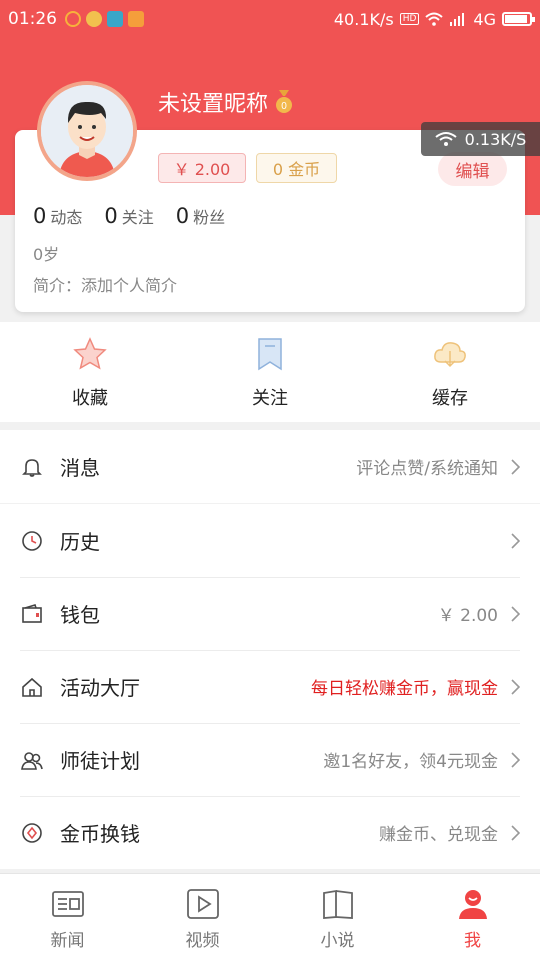 Image resolution: width=540 pixels, height=960 pixels. Describe the element at coordinates (284, 106) in the screenshot. I see `svg-text: 0` at that location.